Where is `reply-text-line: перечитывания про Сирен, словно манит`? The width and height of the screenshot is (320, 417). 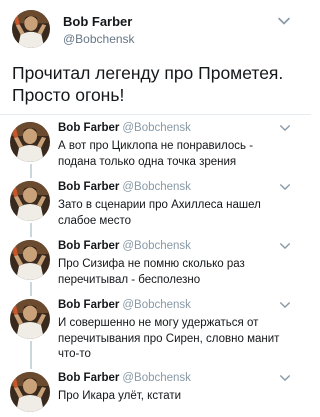
reply-text-line: перечитывания про Сирен, словно манит is located at coordinates (169, 338).